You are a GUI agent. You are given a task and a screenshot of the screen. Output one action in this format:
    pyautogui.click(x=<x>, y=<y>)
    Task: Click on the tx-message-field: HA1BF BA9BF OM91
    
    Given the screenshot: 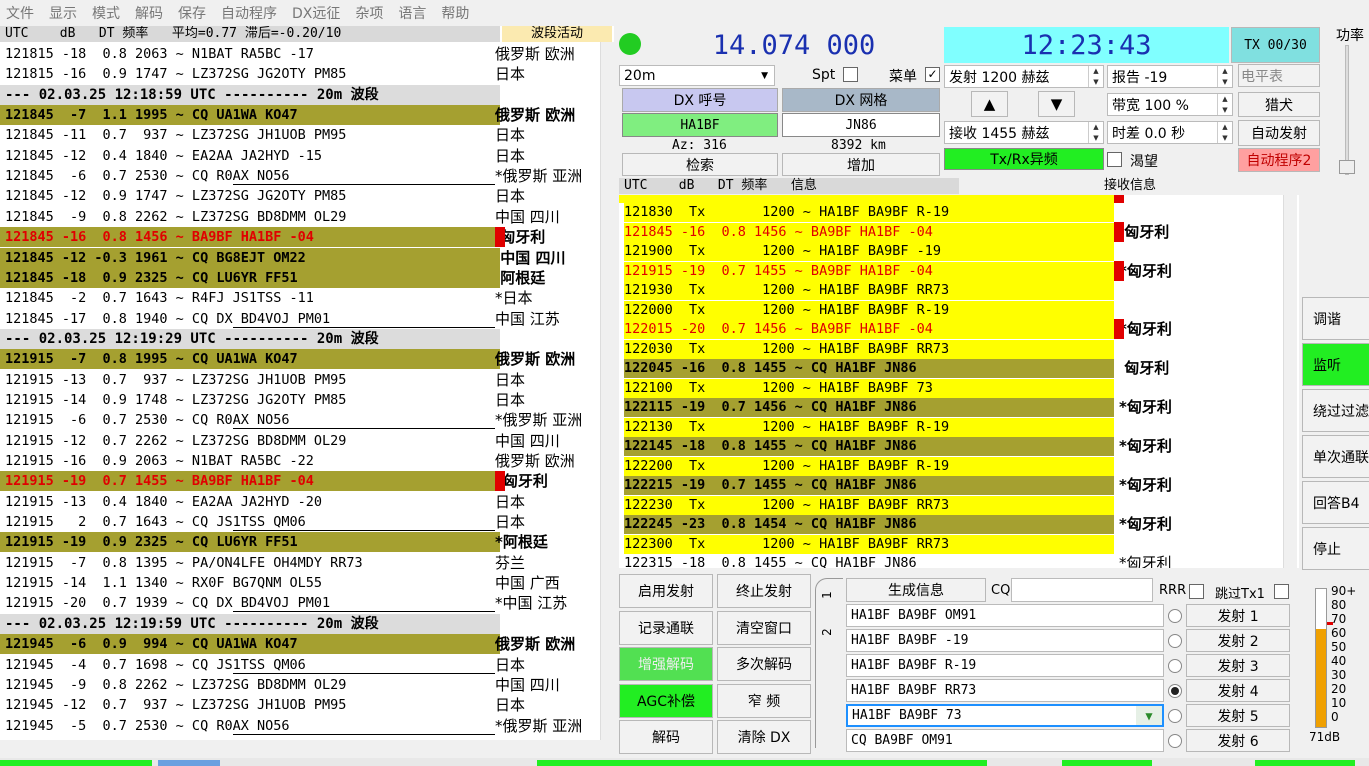 What is the action you would take?
    pyautogui.click(x=1005, y=615)
    